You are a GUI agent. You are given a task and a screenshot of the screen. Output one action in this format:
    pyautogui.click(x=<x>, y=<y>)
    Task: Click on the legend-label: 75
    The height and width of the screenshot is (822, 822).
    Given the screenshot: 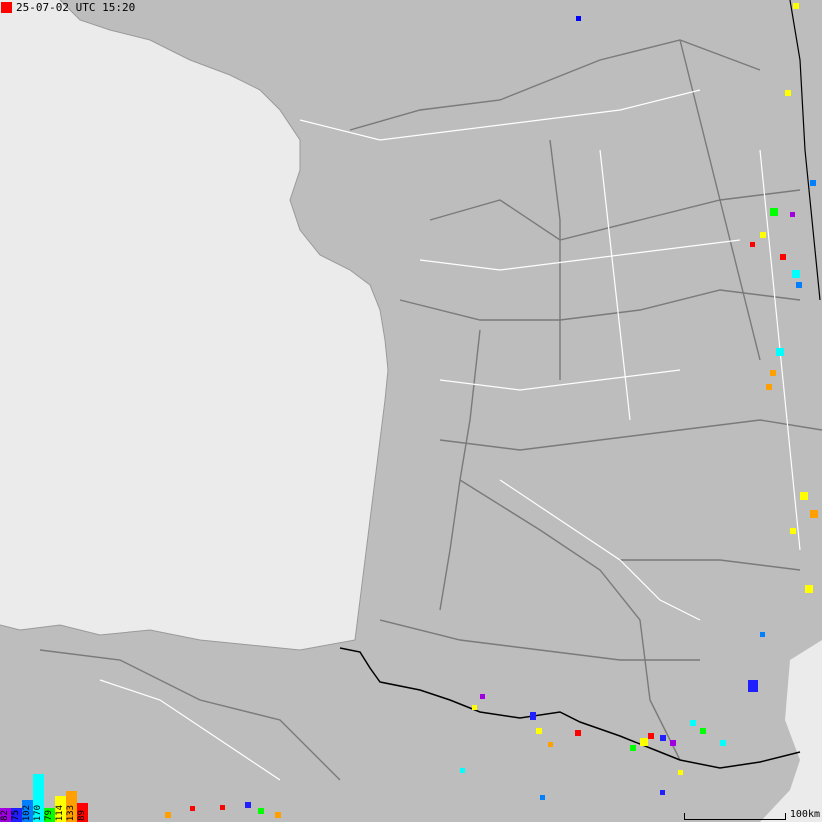 What is the action you would take?
    pyautogui.click(x=16, y=815)
    